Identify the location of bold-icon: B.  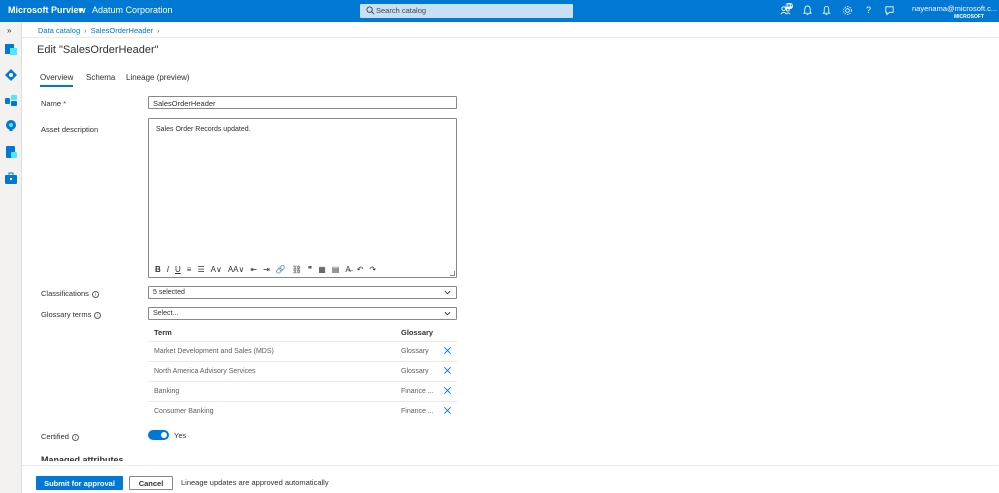
(158, 270).